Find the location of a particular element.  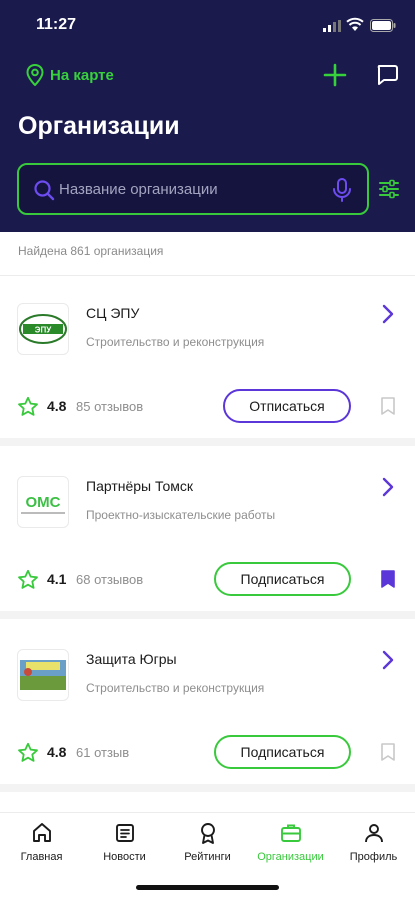

reviews-count: 61 отзыв is located at coordinates (102, 752).